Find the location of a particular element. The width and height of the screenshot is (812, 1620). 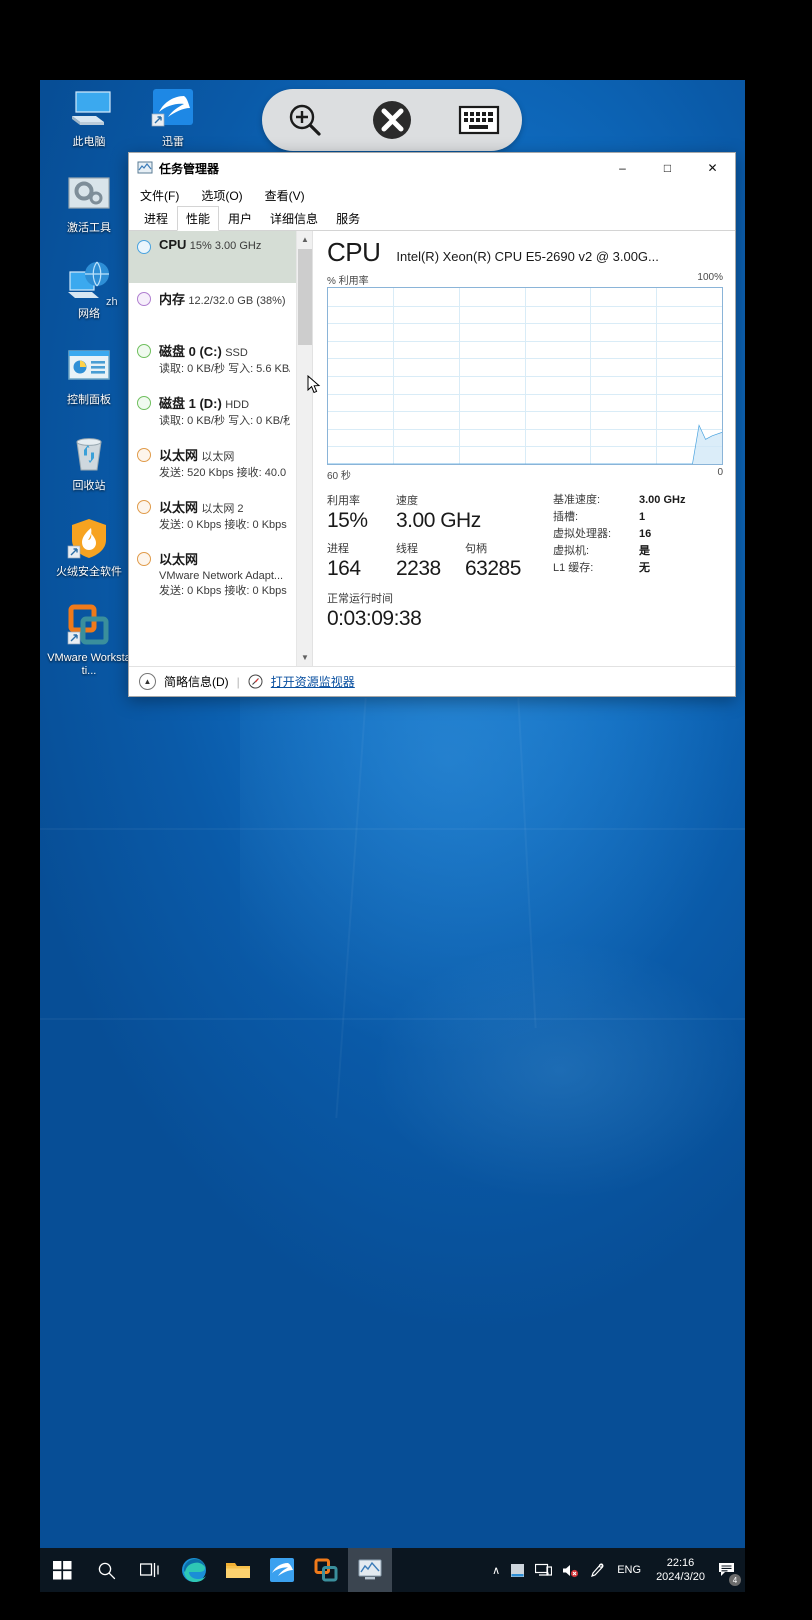

volume-muted-icon is located at coordinates (570, 1570).